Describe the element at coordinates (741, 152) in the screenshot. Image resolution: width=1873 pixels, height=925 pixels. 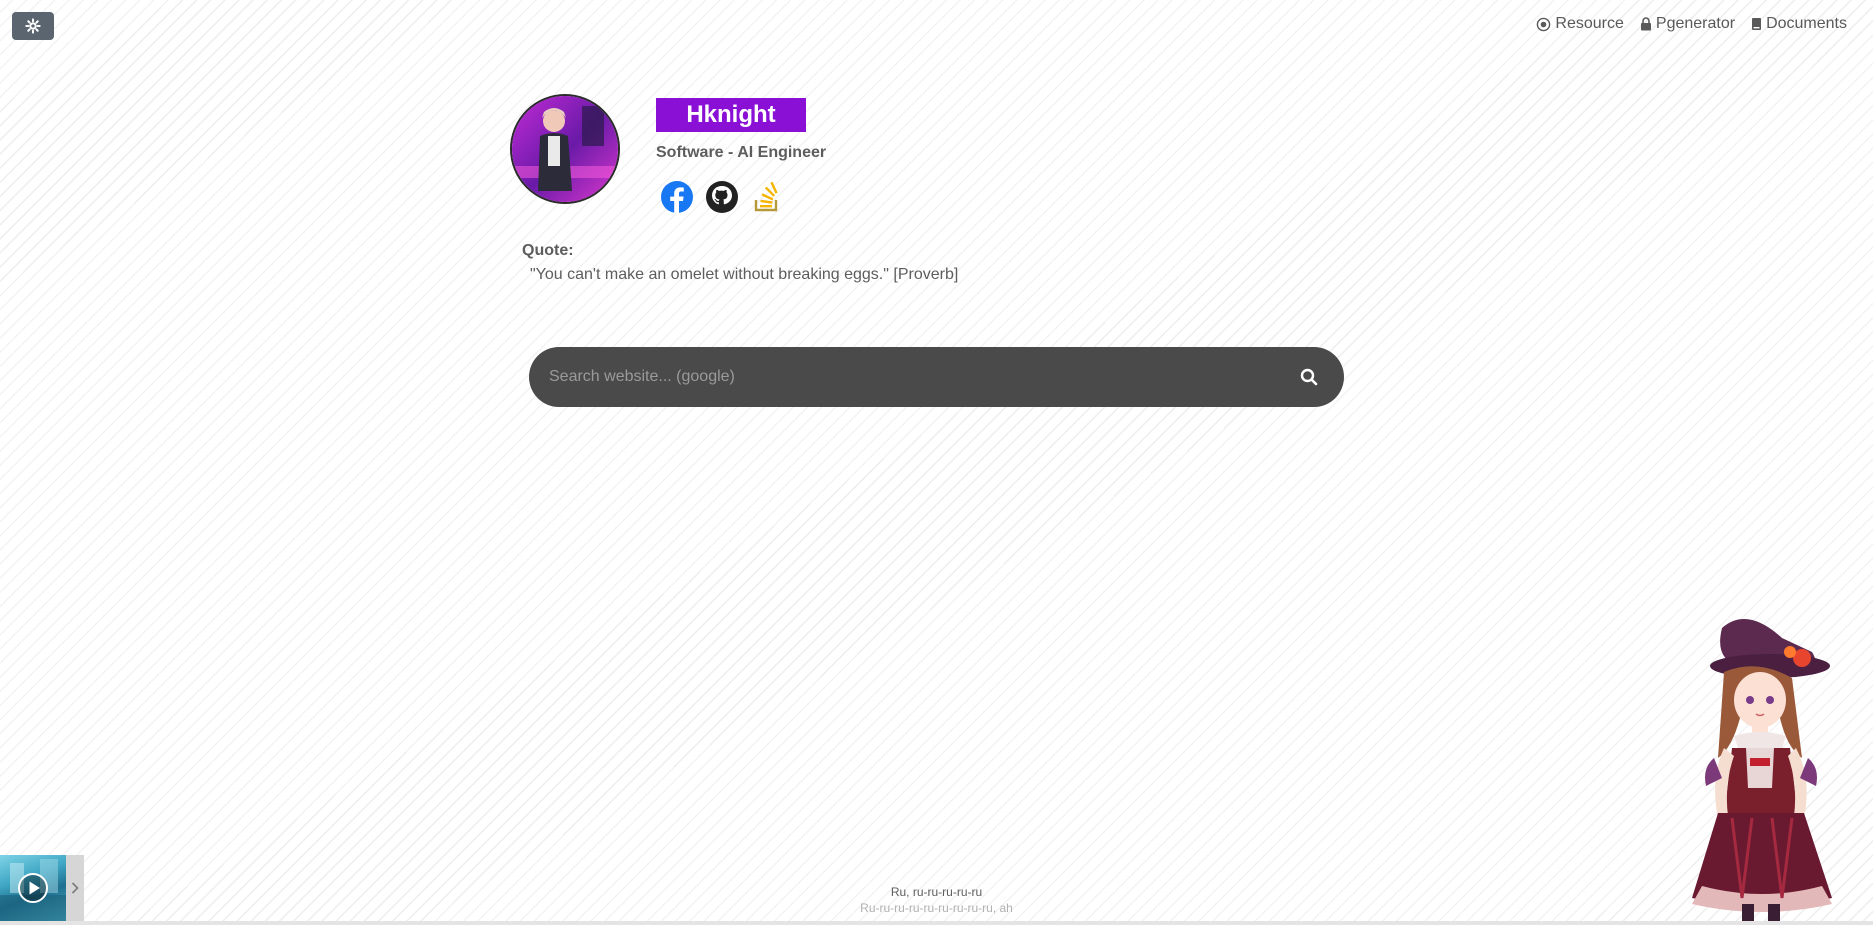
I see `profile-role: Software - AI Engineer` at that location.